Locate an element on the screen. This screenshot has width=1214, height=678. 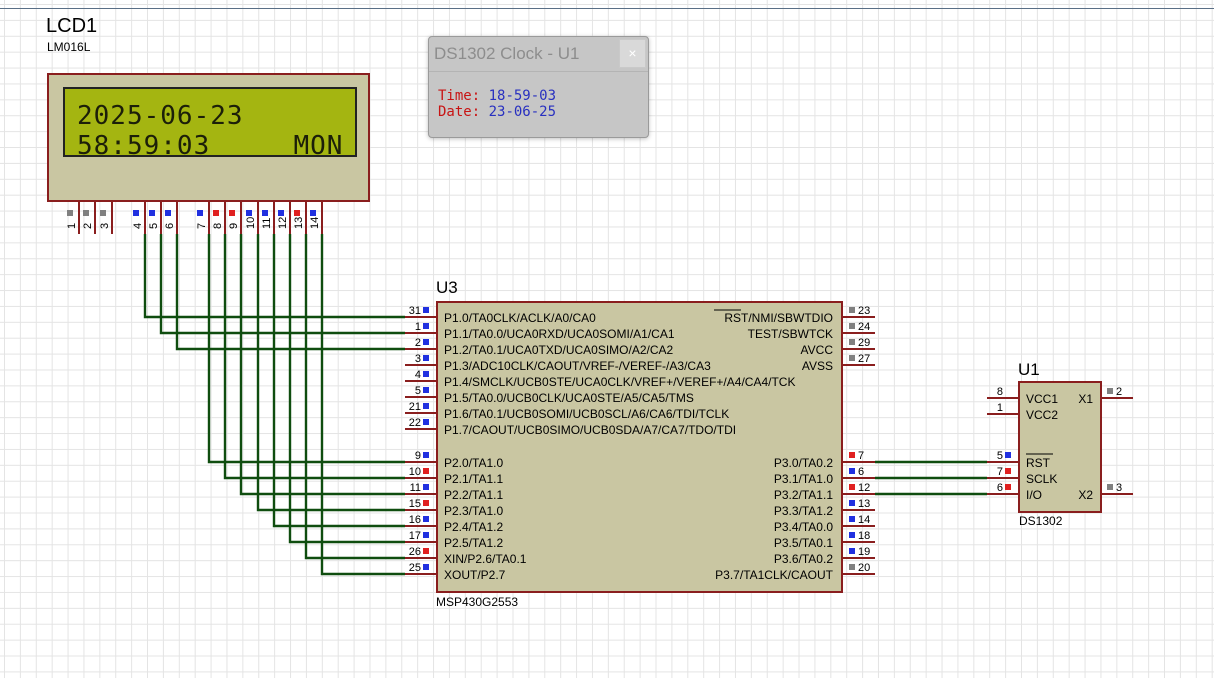
lcd-pin-number: 3 is located at coordinates (105, 226).